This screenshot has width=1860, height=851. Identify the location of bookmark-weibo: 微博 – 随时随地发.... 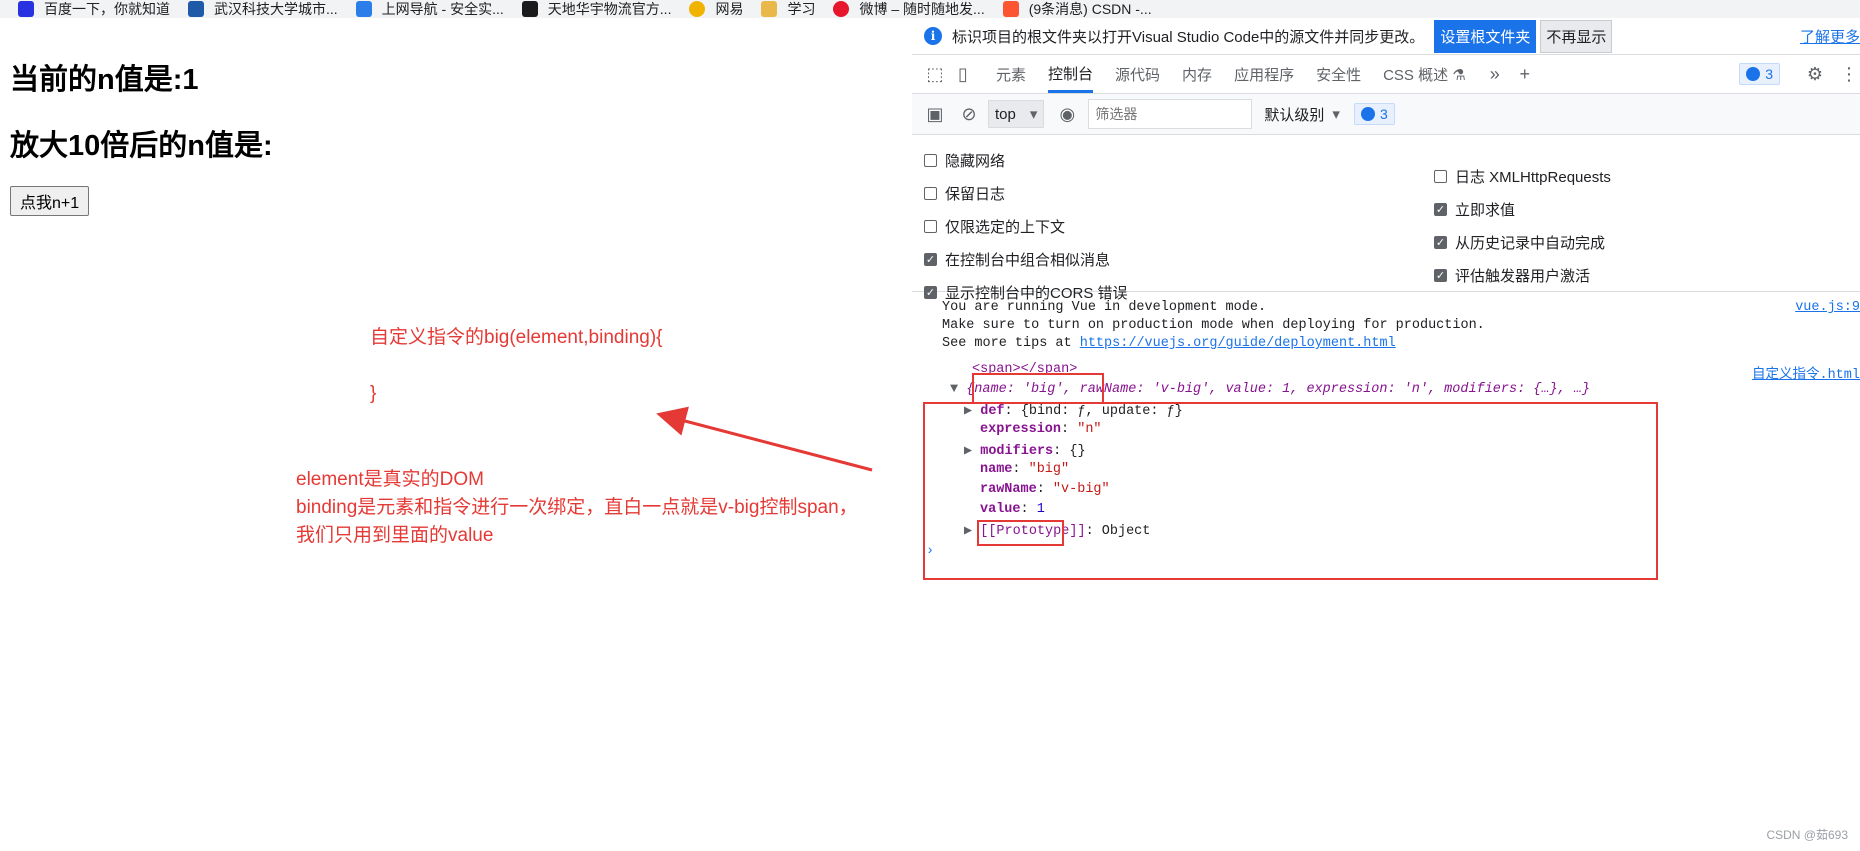
(909, 9).